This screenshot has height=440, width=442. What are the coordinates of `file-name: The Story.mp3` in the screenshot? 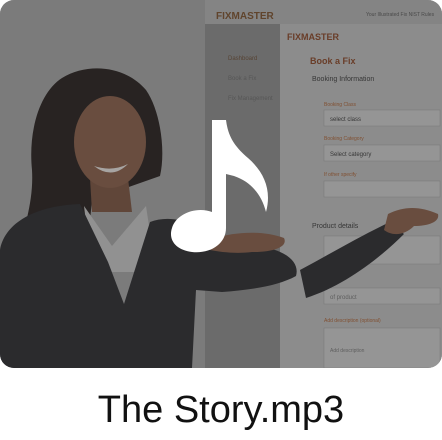 It's located at (221, 410).